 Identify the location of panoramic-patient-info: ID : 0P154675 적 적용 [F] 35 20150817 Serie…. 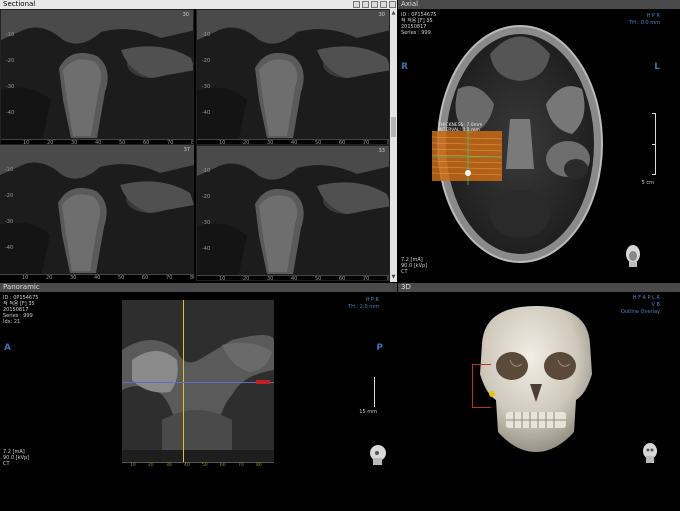
(20, 310).